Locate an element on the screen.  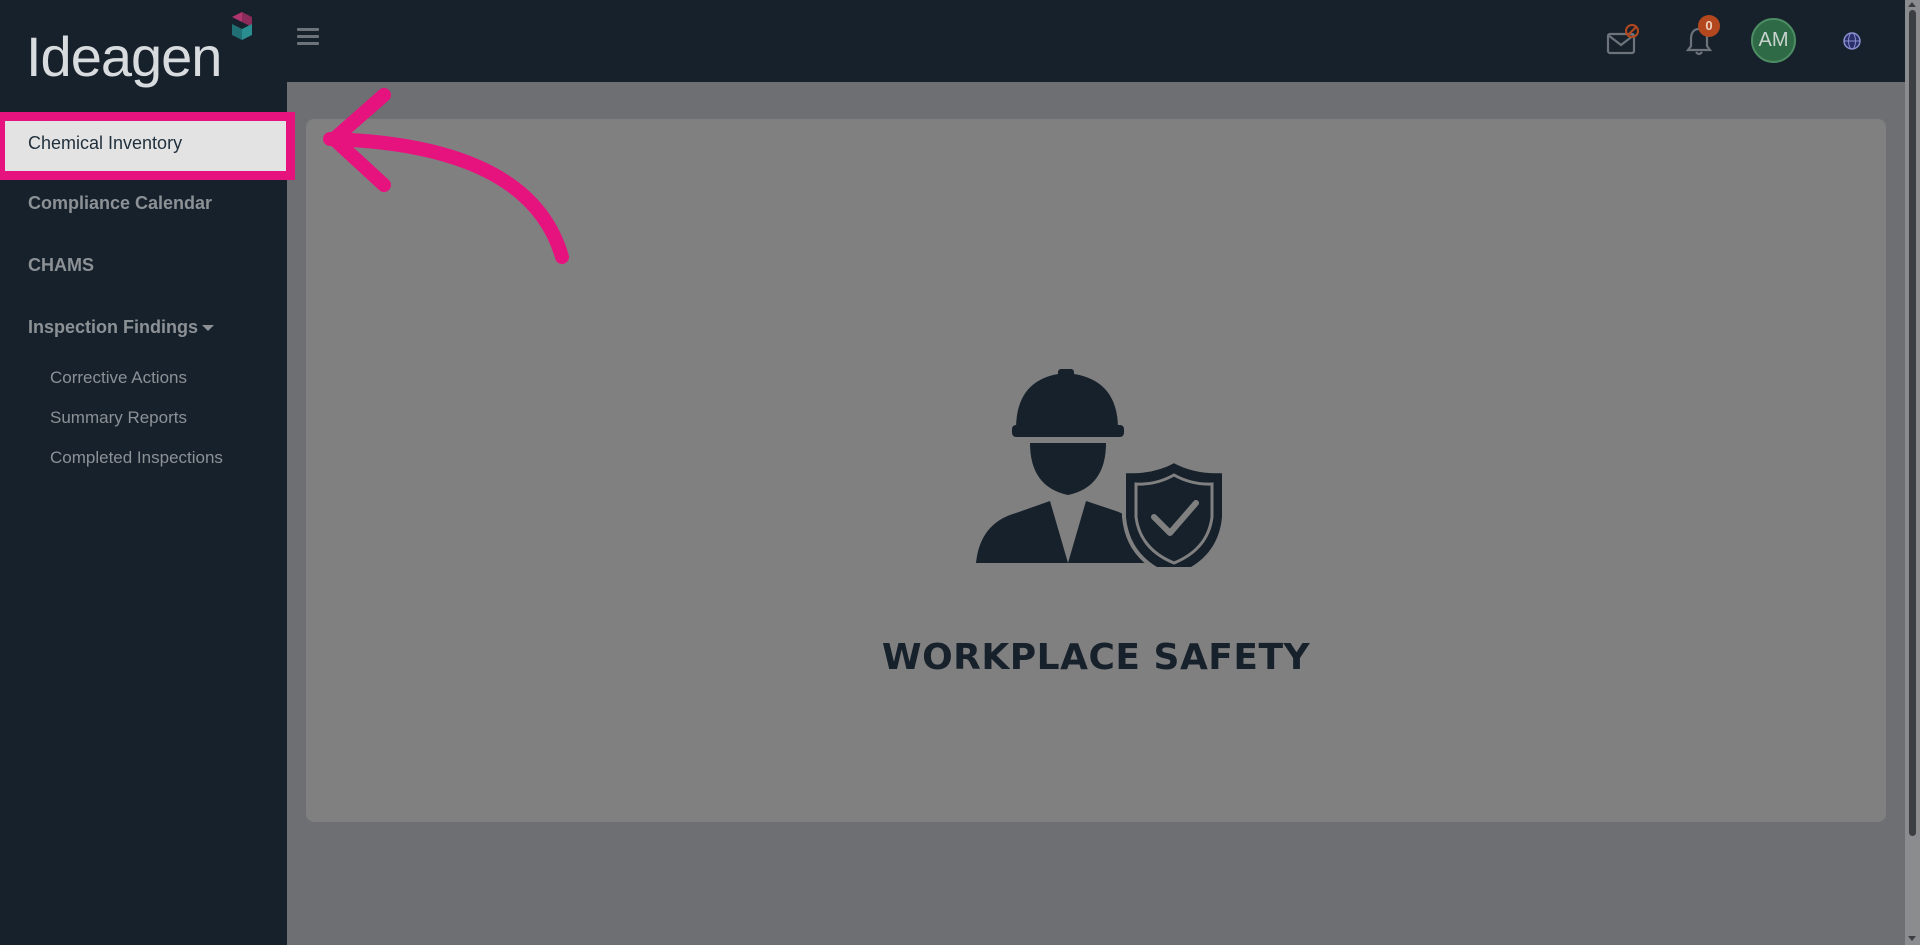
sidebar-subitem-corrective-actions: Corrective Actions is located at coordinates (143, 378).